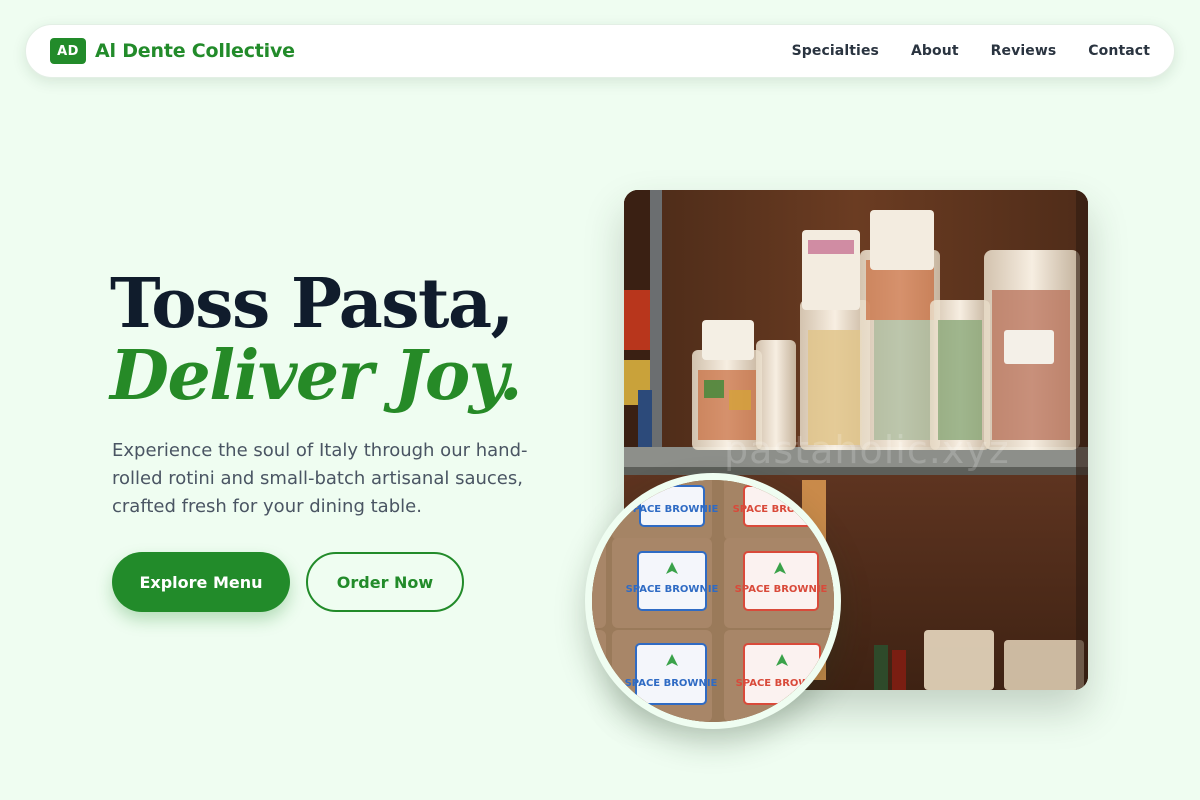 The height and width of the screenshot is (800, 1200). I want to click on nav-link-reviews: Reviews, so click(1024, 51).